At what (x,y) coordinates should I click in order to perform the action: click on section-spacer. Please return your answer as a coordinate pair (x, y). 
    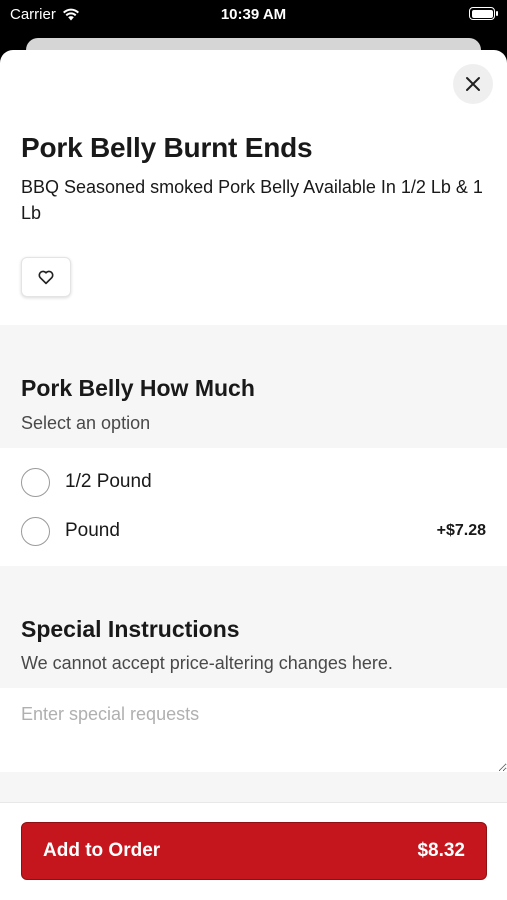
    Looking at the image, I should click on (253, 787).